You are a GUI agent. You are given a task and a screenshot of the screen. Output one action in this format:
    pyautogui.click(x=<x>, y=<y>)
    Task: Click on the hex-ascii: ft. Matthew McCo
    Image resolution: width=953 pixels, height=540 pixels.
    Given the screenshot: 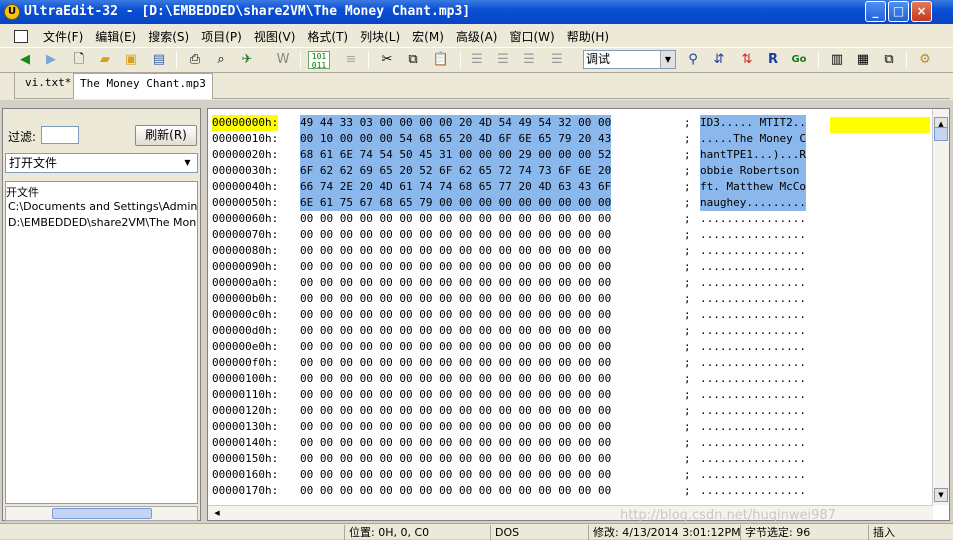 What is the action you would take?
    pyautogui.click(x=753, y=187)
    